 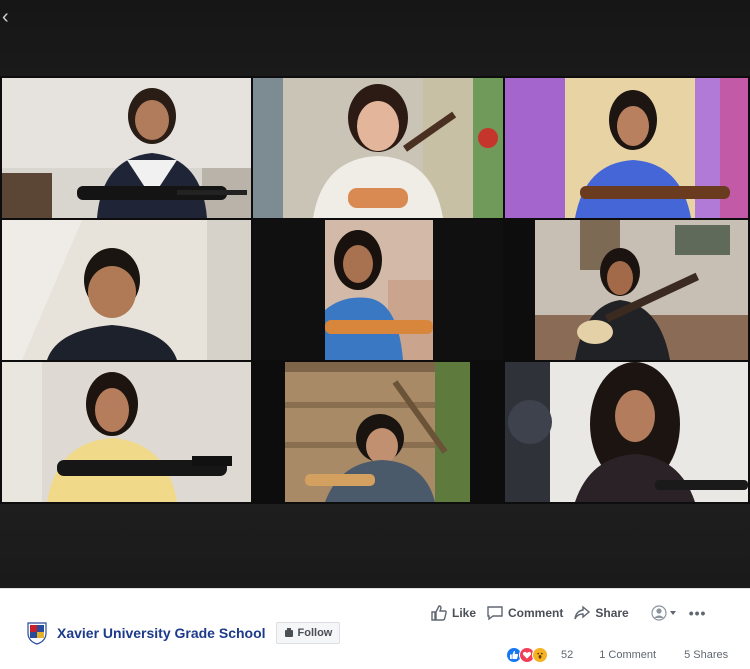 I want to click on wow-reaction-icon, so click(x=540, y=655).